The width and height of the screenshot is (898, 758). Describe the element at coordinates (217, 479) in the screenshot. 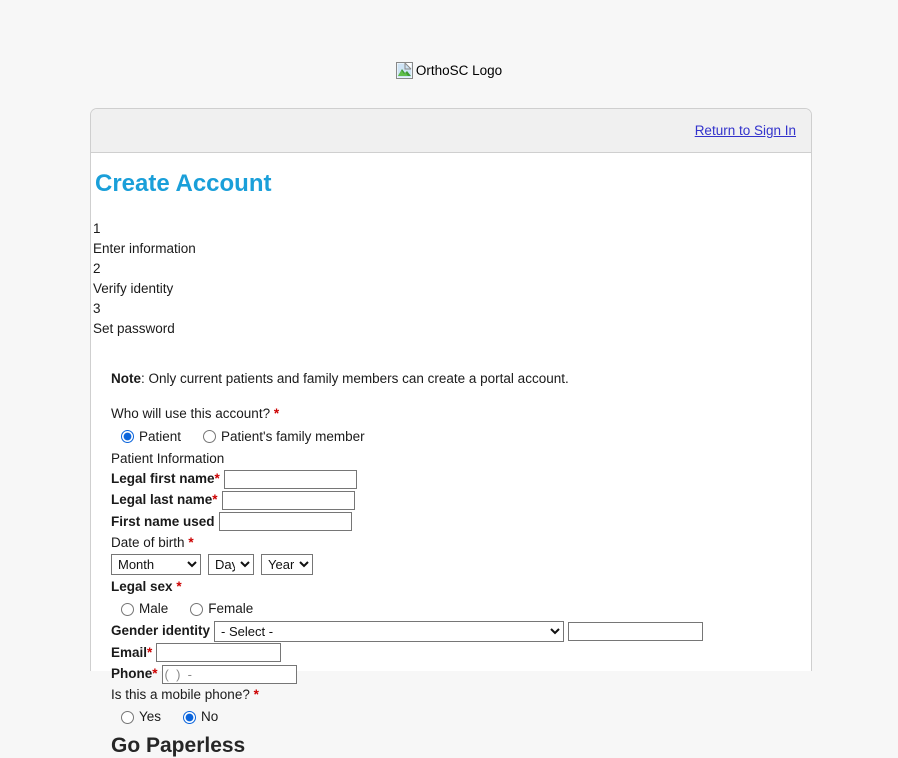

I see `legal-first-name-required-marker: *` at that location.